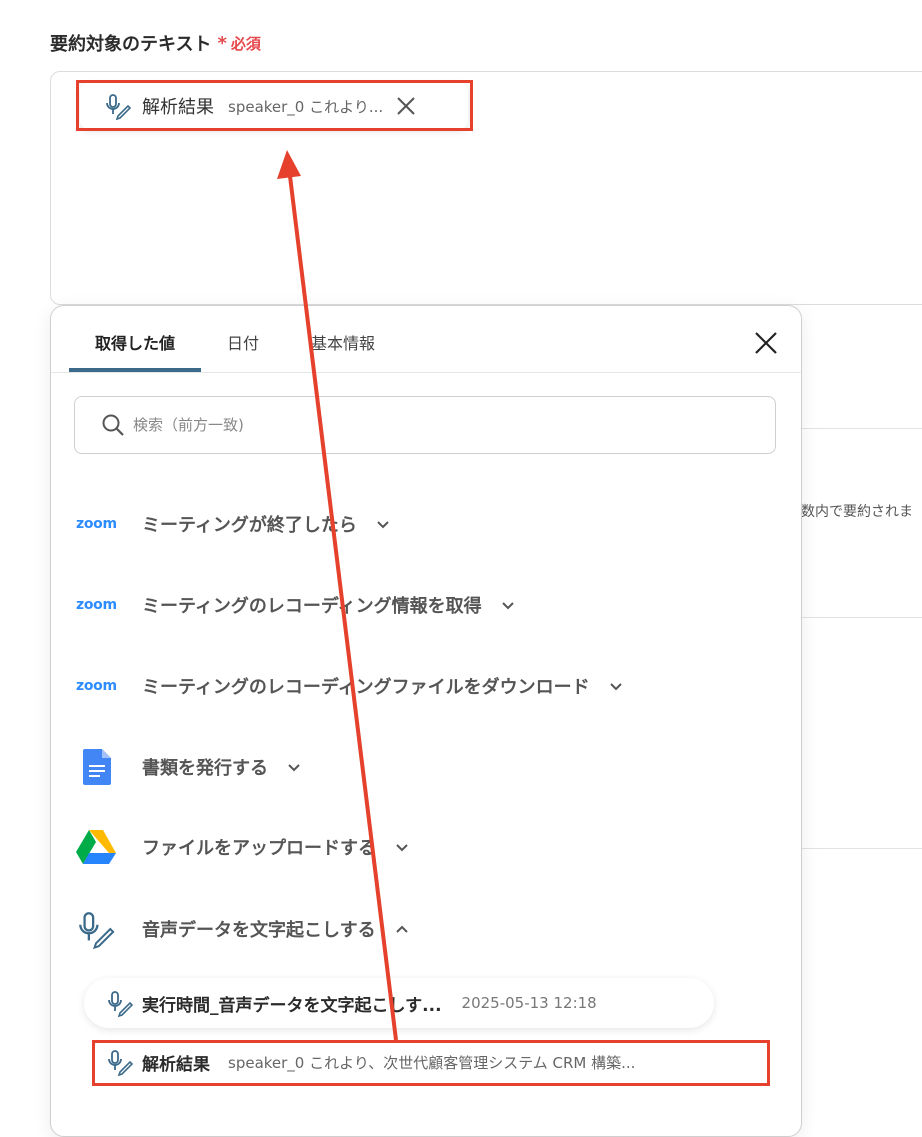  I want to click on group-meeting-ended: zoom ミーティングが終了したら, so click(233, 524).